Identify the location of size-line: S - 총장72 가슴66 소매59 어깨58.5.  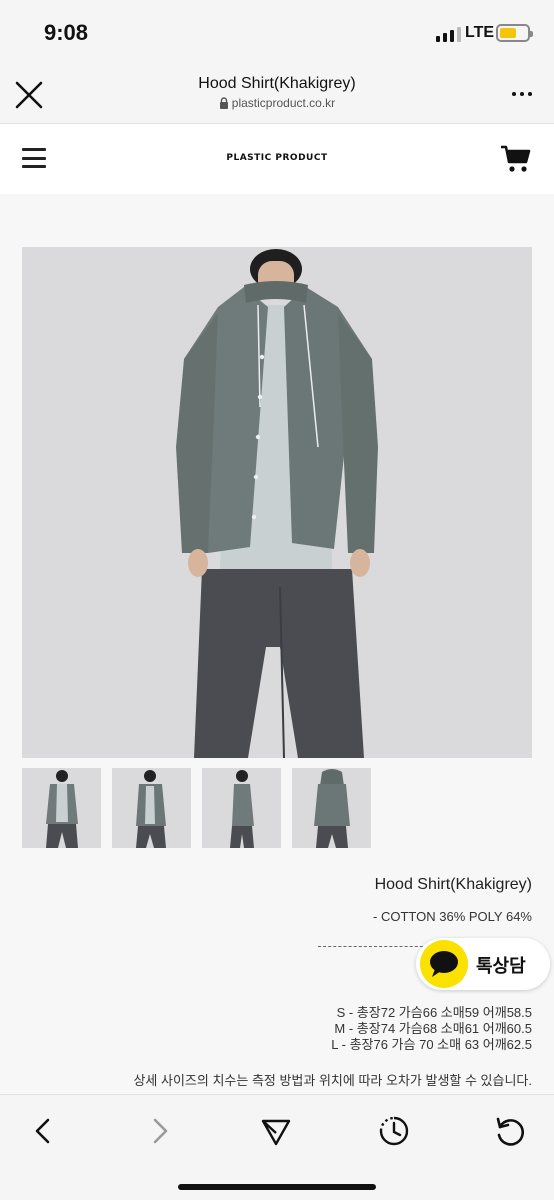
(434, 1012).